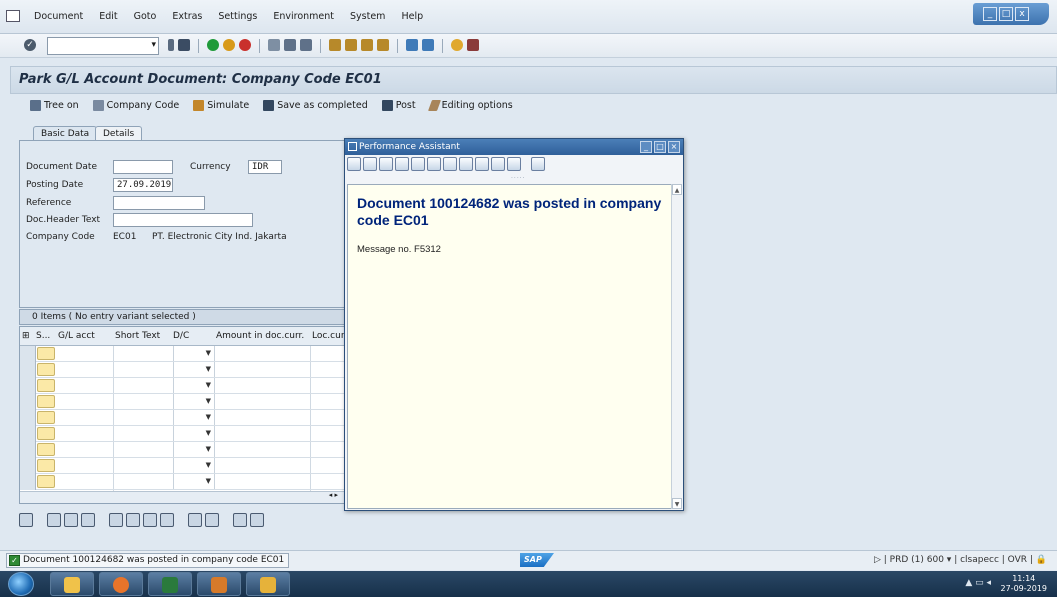  Describe the element at coordinates (473, 45) in the screenshot. I see `customize-layout-icon` at that location.